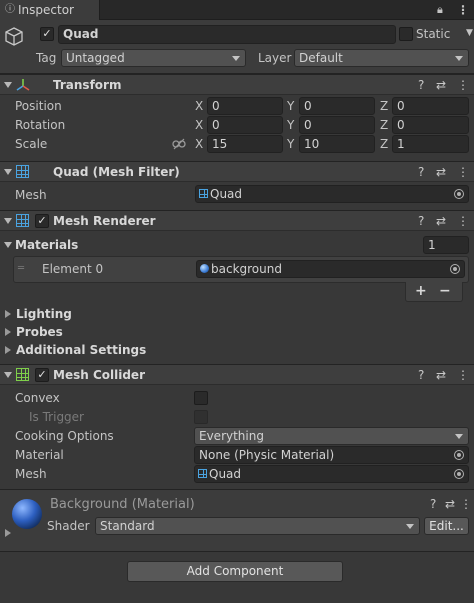  What do you see at coordinates (446, 245) in the screenshot?
I see `materials-count-field: 1` at bounding box center [446, 245].